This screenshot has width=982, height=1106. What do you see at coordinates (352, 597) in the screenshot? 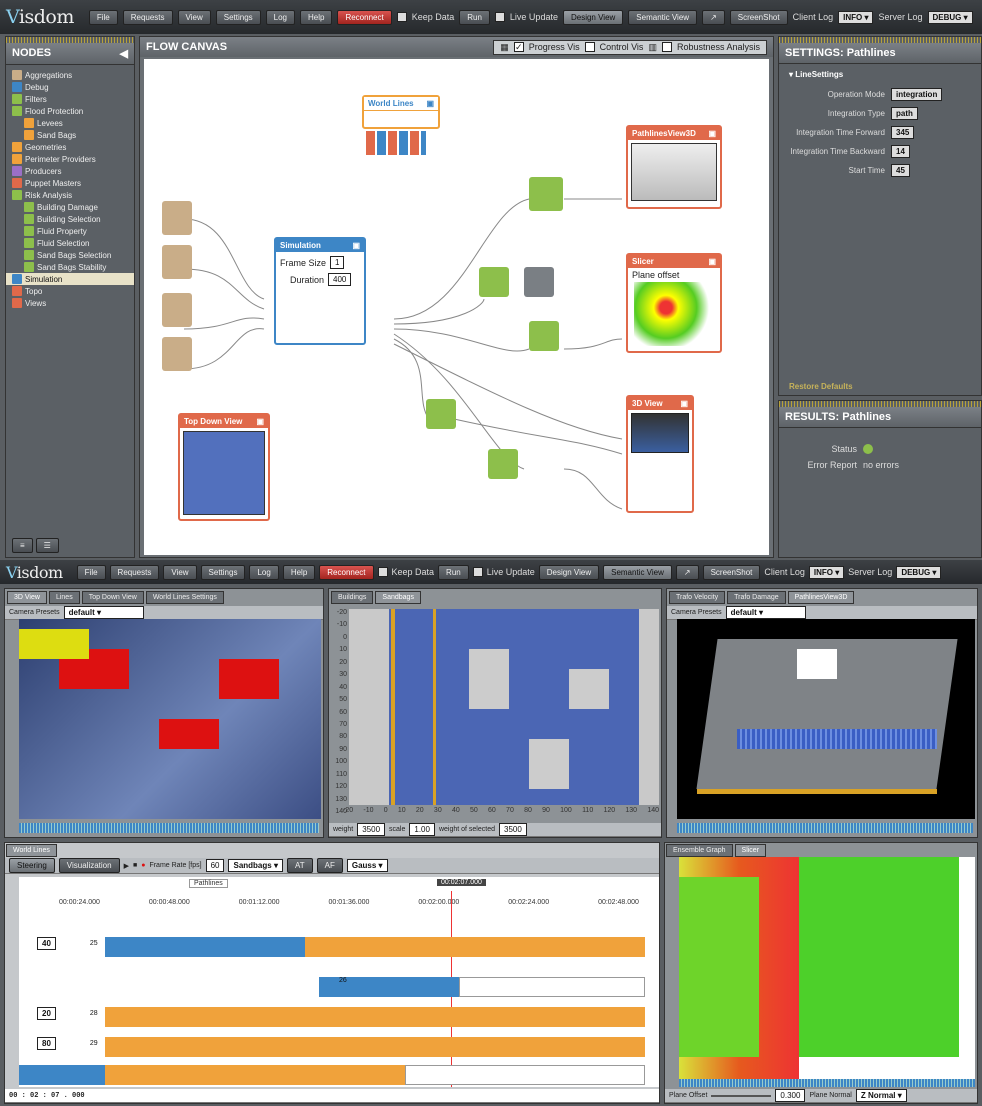
I see `tab-buildings: Buildings` at bounding box center [352, 597].